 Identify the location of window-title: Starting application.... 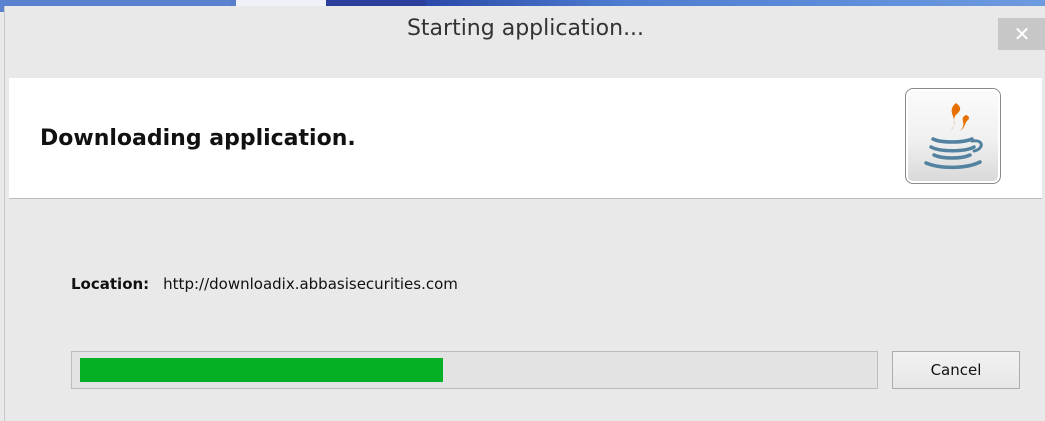
(525, 28).